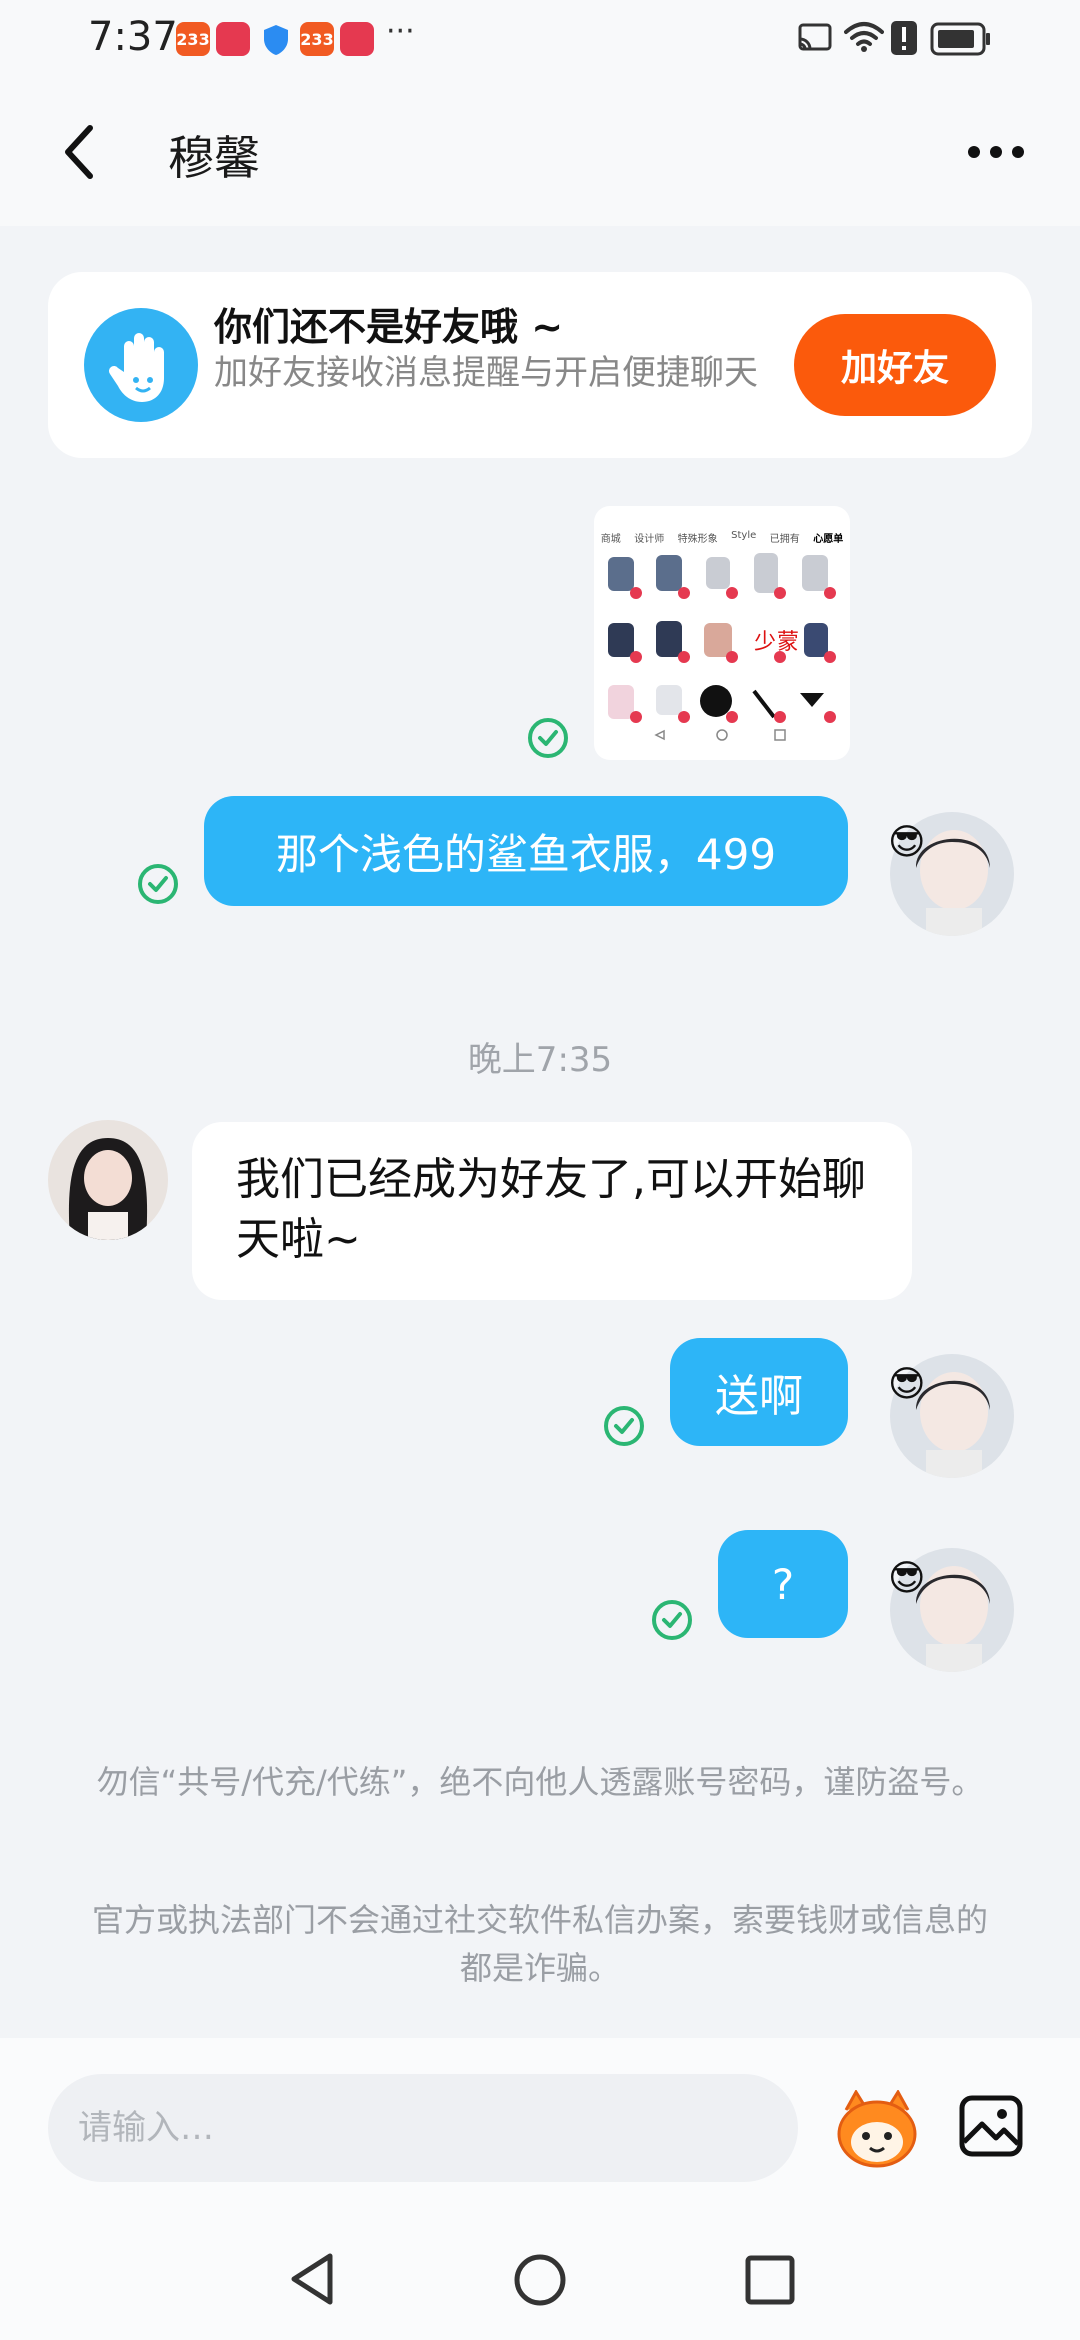 This screenshot has width=1080, height=2340. I want to click on message-text: 我们已经成为好友了,可以开始聊天啦~, so click(551, 1209).